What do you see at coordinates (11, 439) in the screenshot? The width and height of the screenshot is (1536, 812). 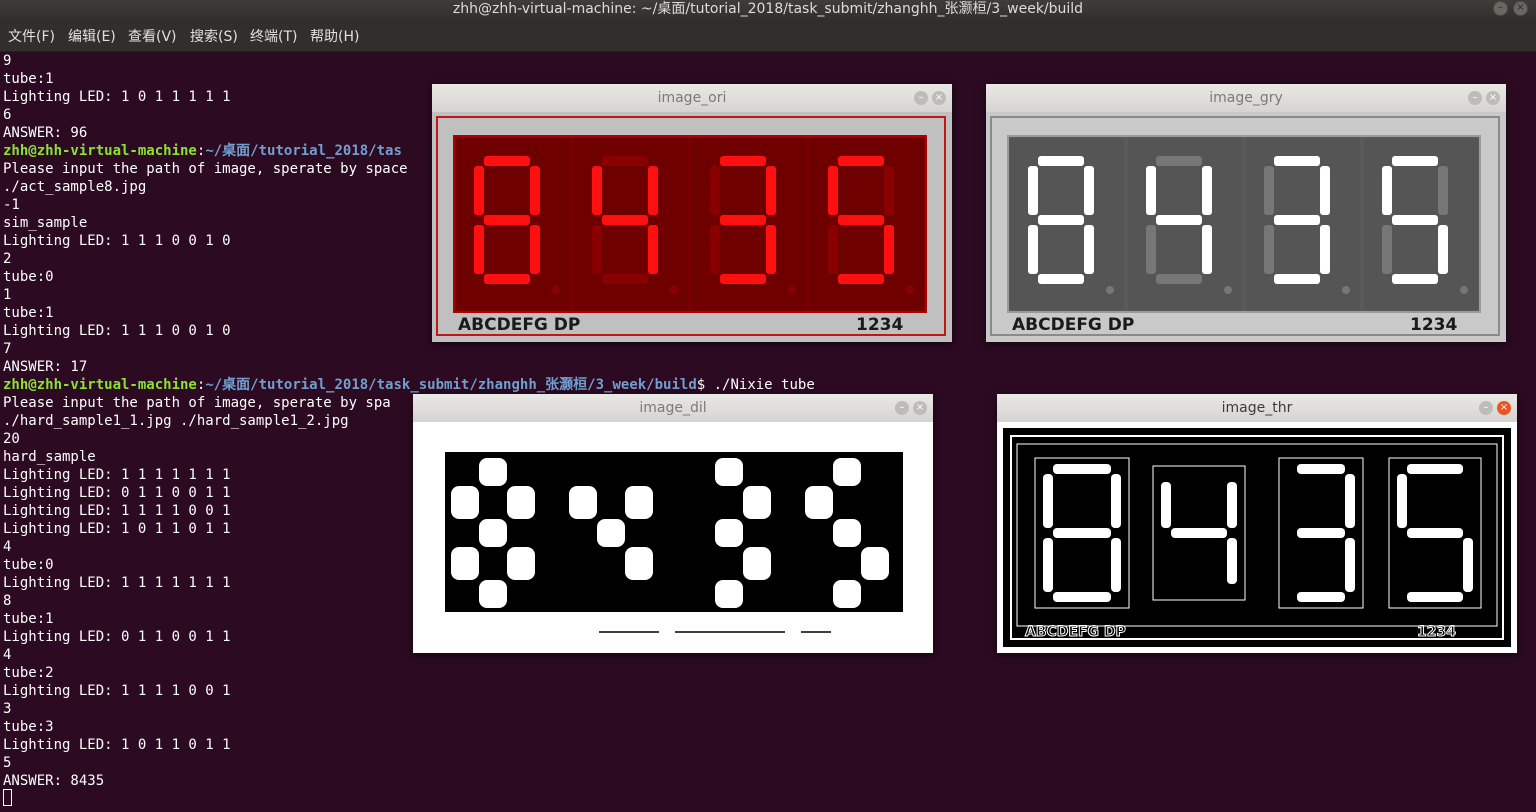 I see `terminal-line: 20` at bounding box center [11, 439].